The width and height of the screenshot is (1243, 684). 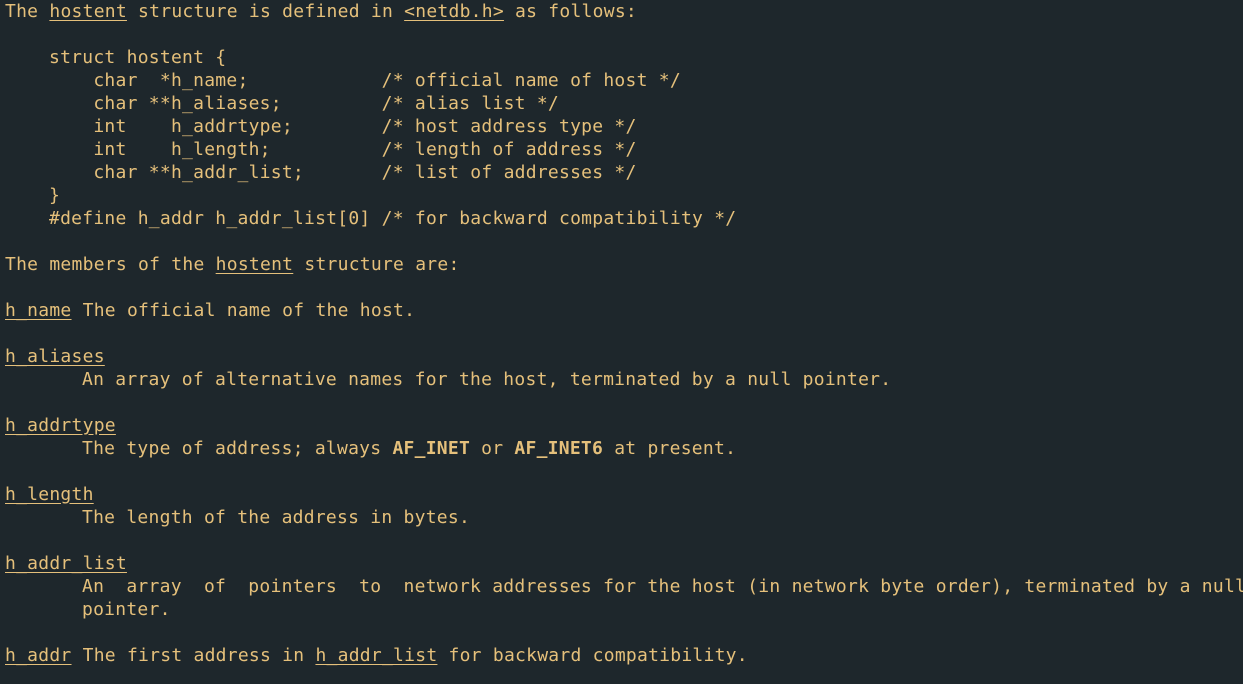 I want to click on intro-pre: The, so click(x=27, y=11).